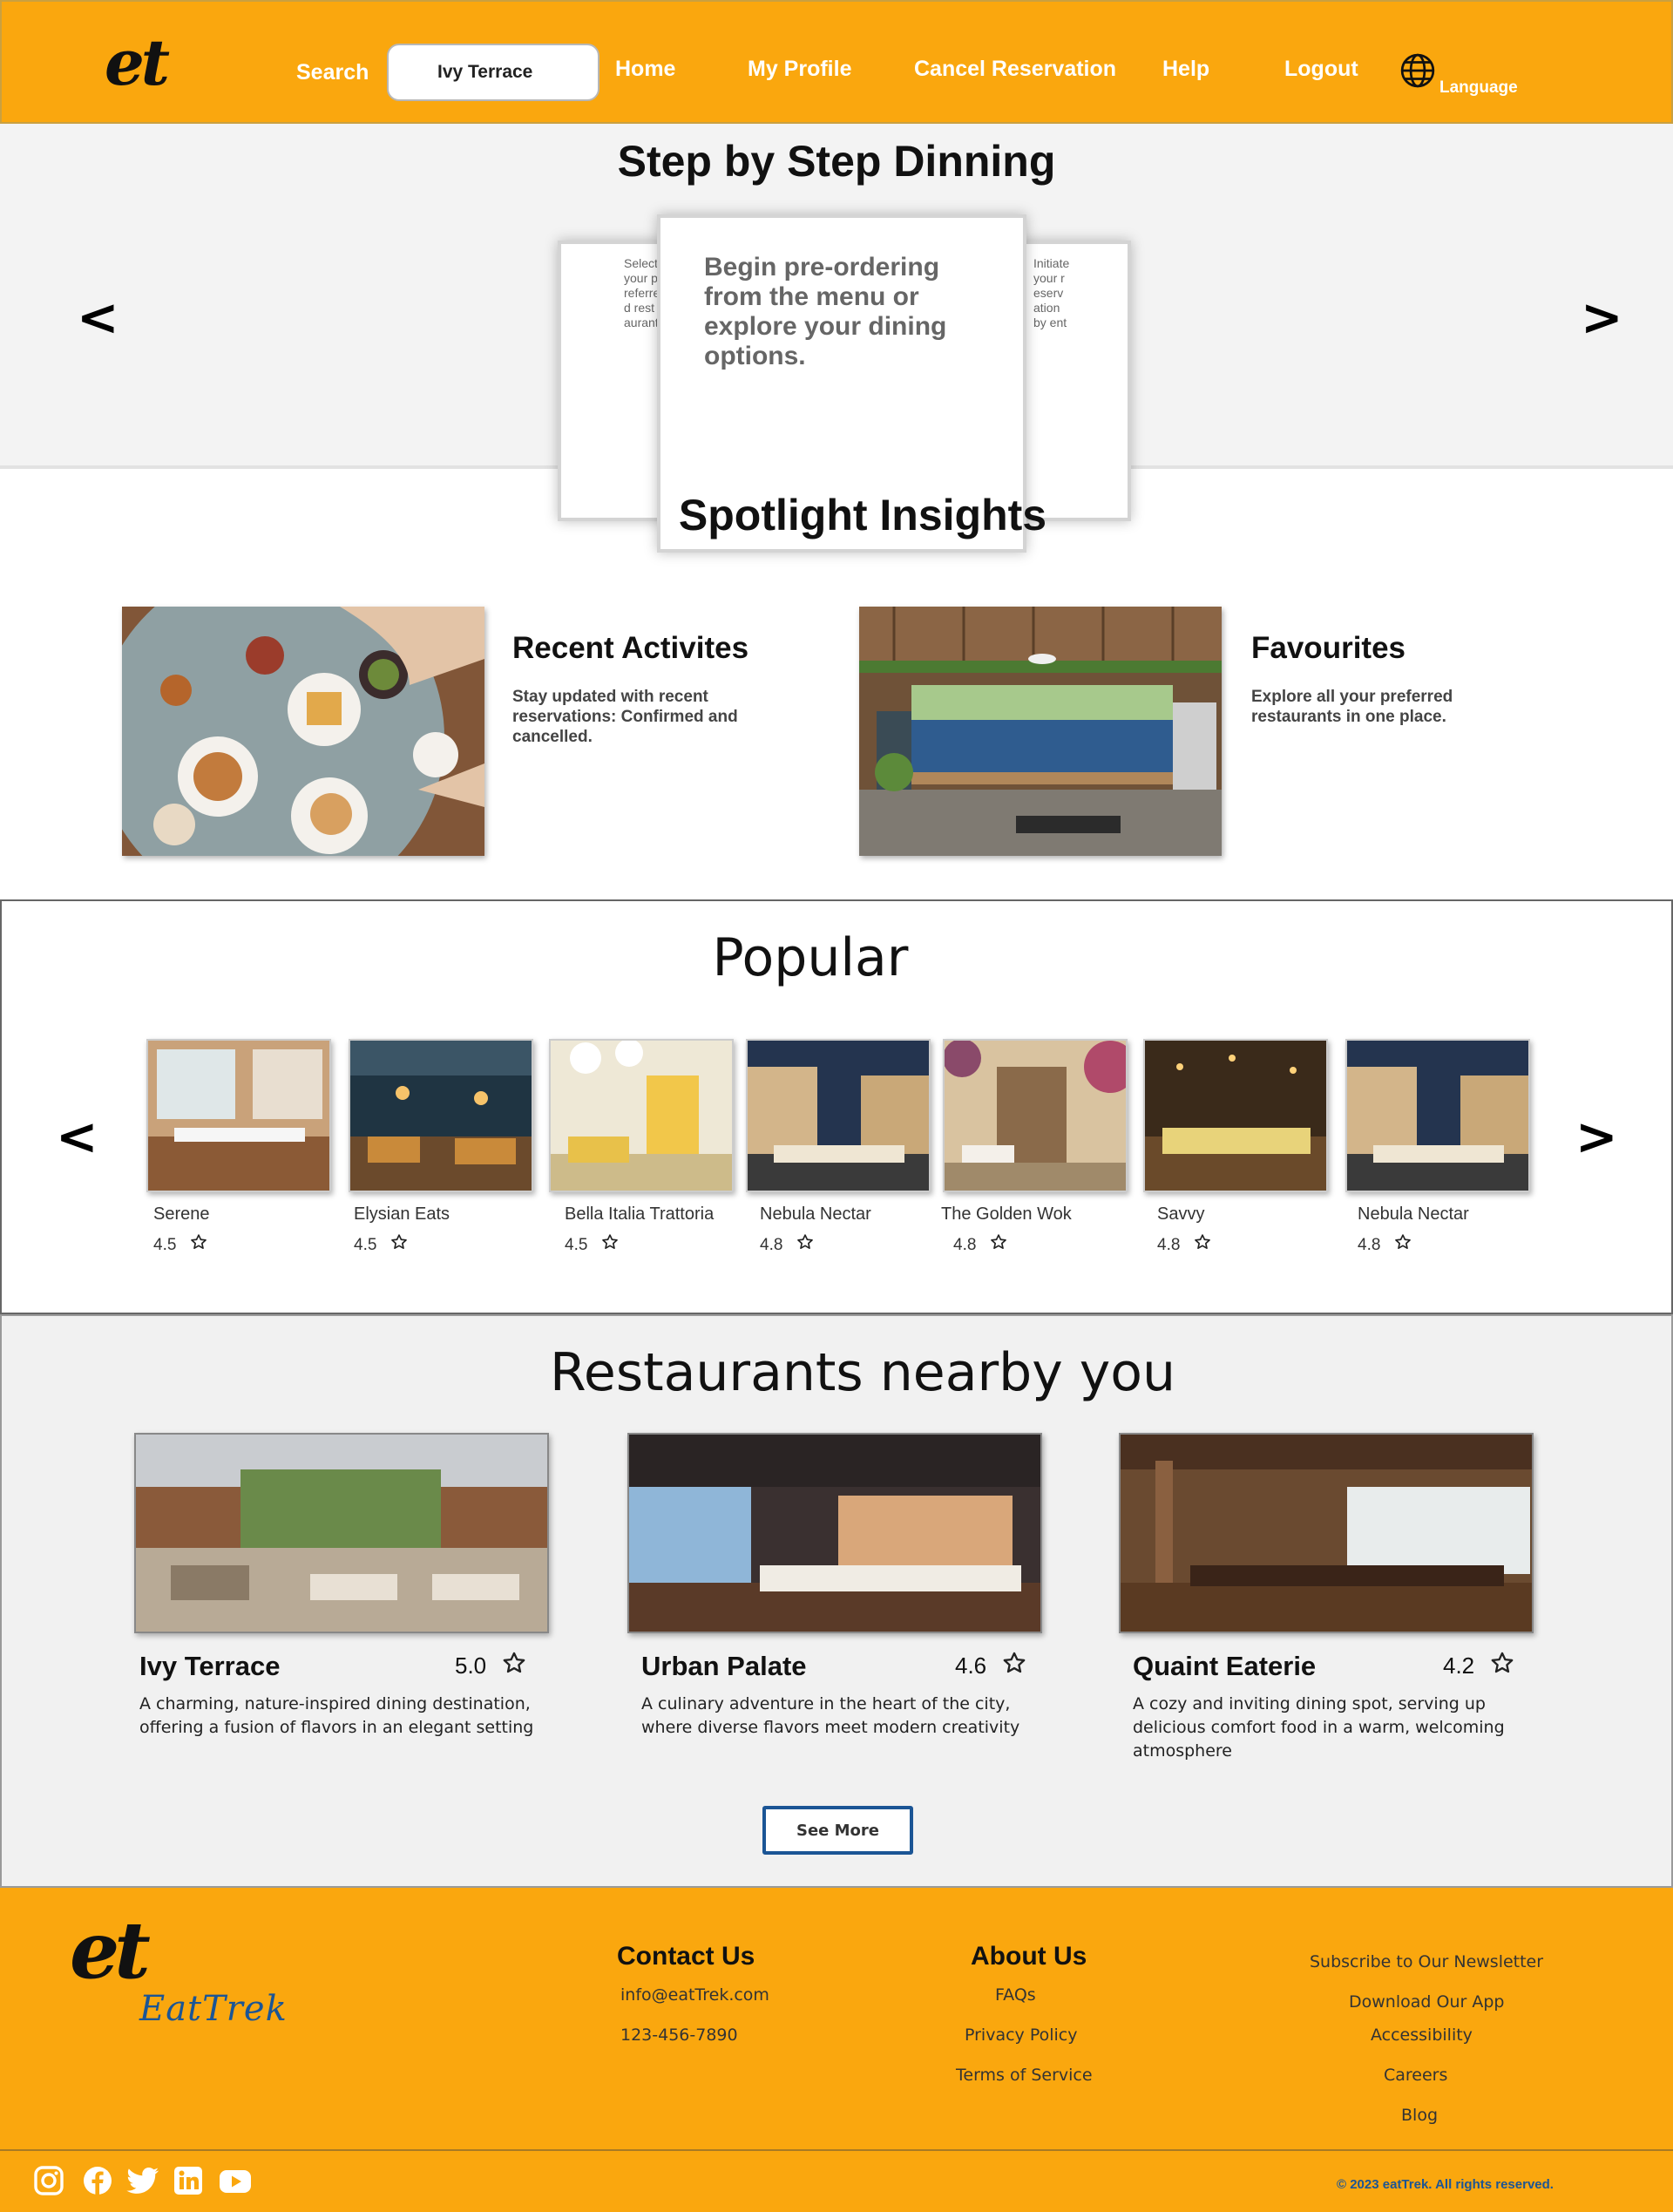 This screenshot has width=1673, height=2212. What do you see at coordinates (862, 515) in the screenshot?
I see `spotlight-title: Spotlight Insights` at bounding box center [862, 515].